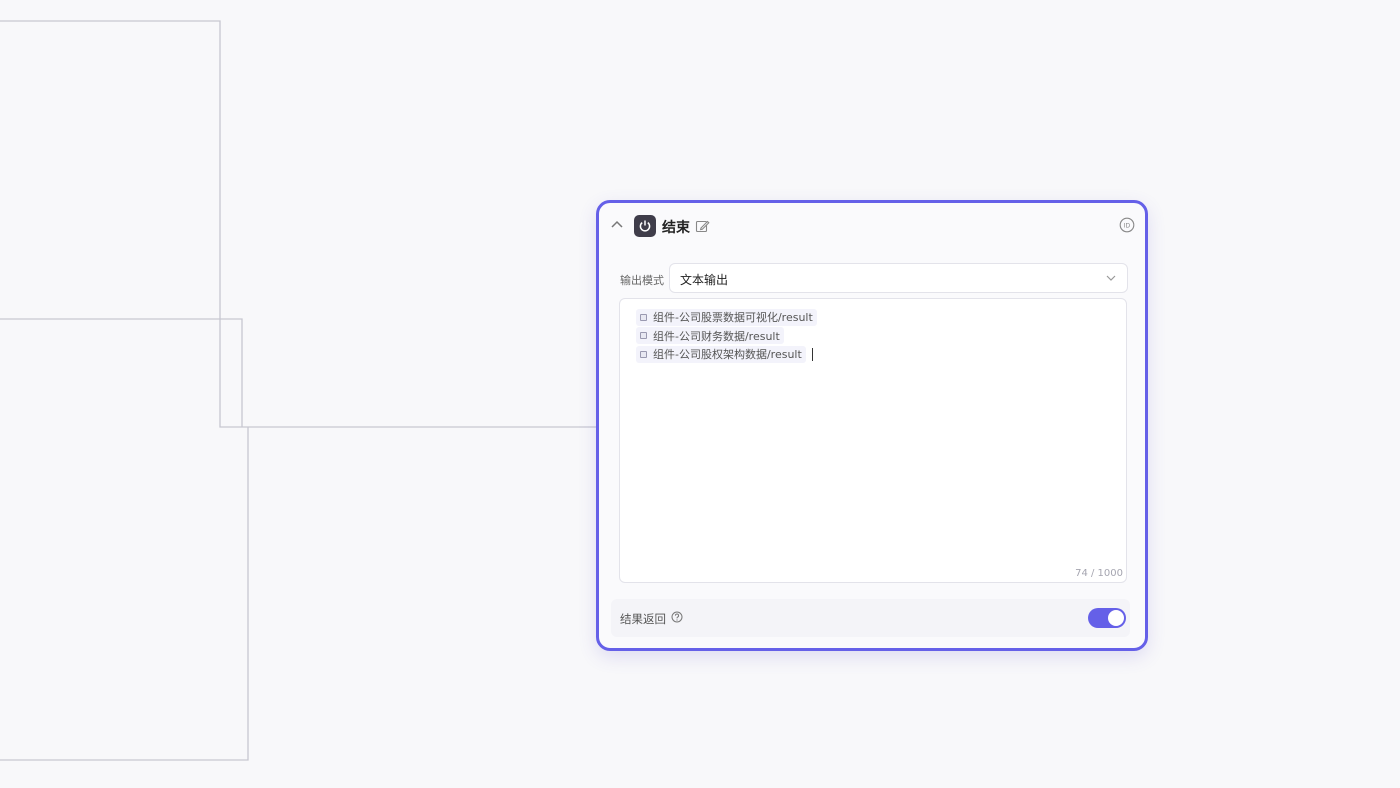  I want to click on list-item: 组件-公司股权架构数据/result, so click(726, 354).